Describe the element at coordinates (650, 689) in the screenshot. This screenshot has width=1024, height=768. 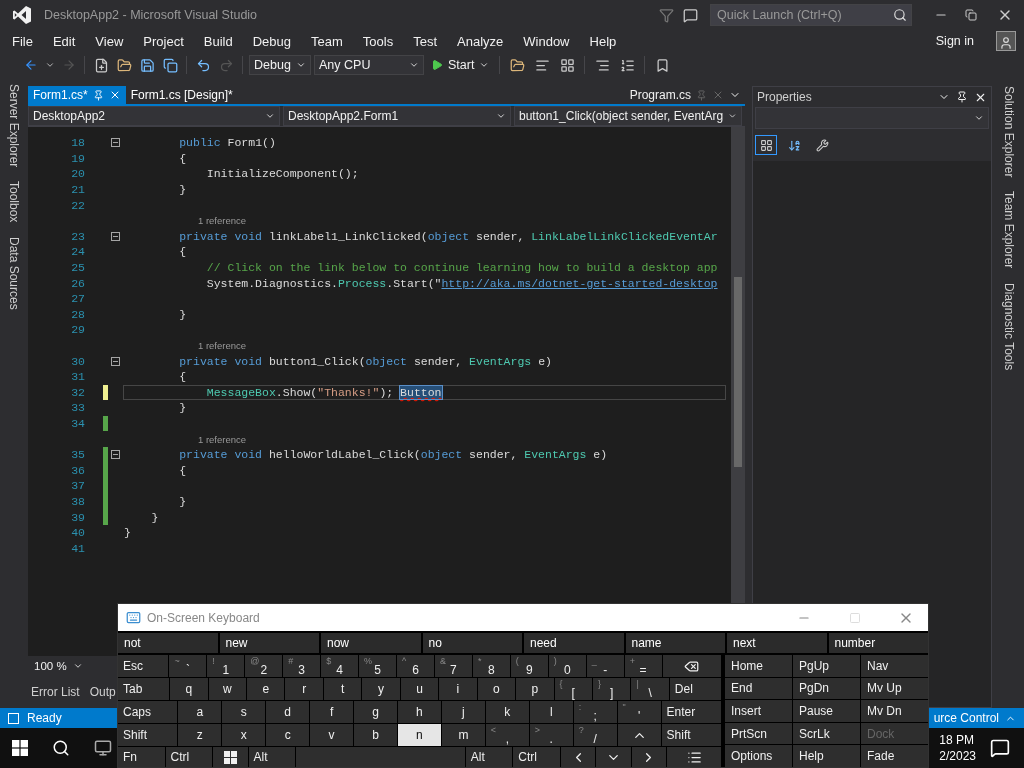
I see `keyboard-key: | \` at that location.